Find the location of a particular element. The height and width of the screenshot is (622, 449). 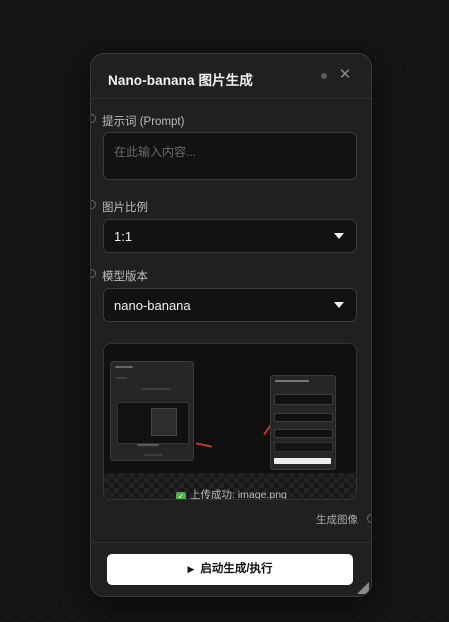

prompt-input is located at coordinates (230, 156).